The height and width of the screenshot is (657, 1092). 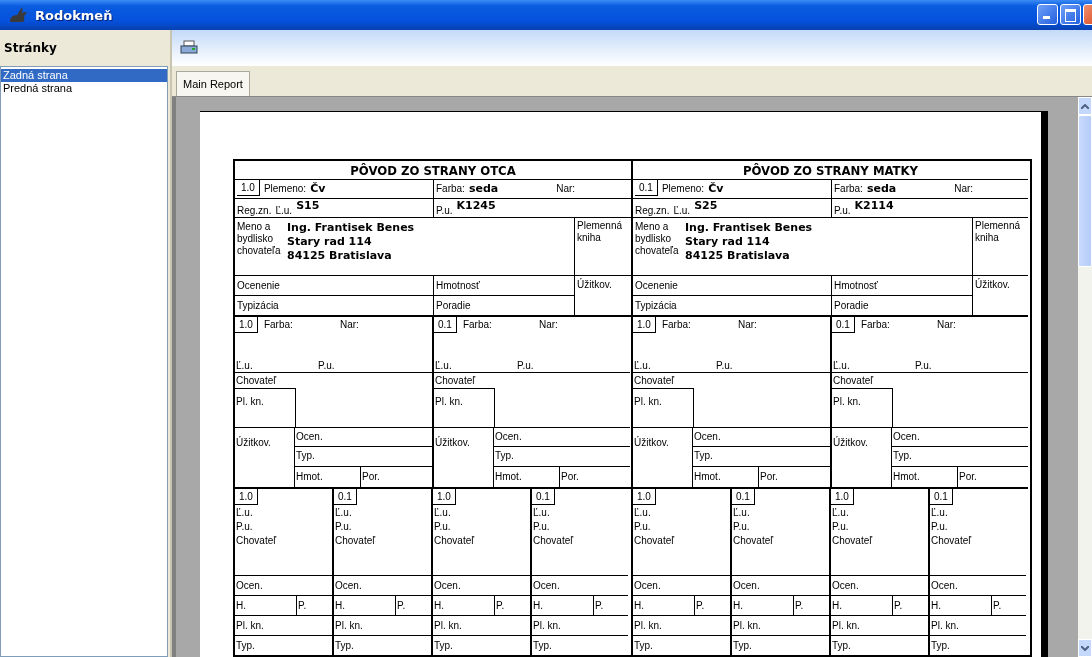 What do you see at coordinates (74, 15) in the screenshot?
I see `window-title: Rodokmeň` at bounding box center [74, 15].